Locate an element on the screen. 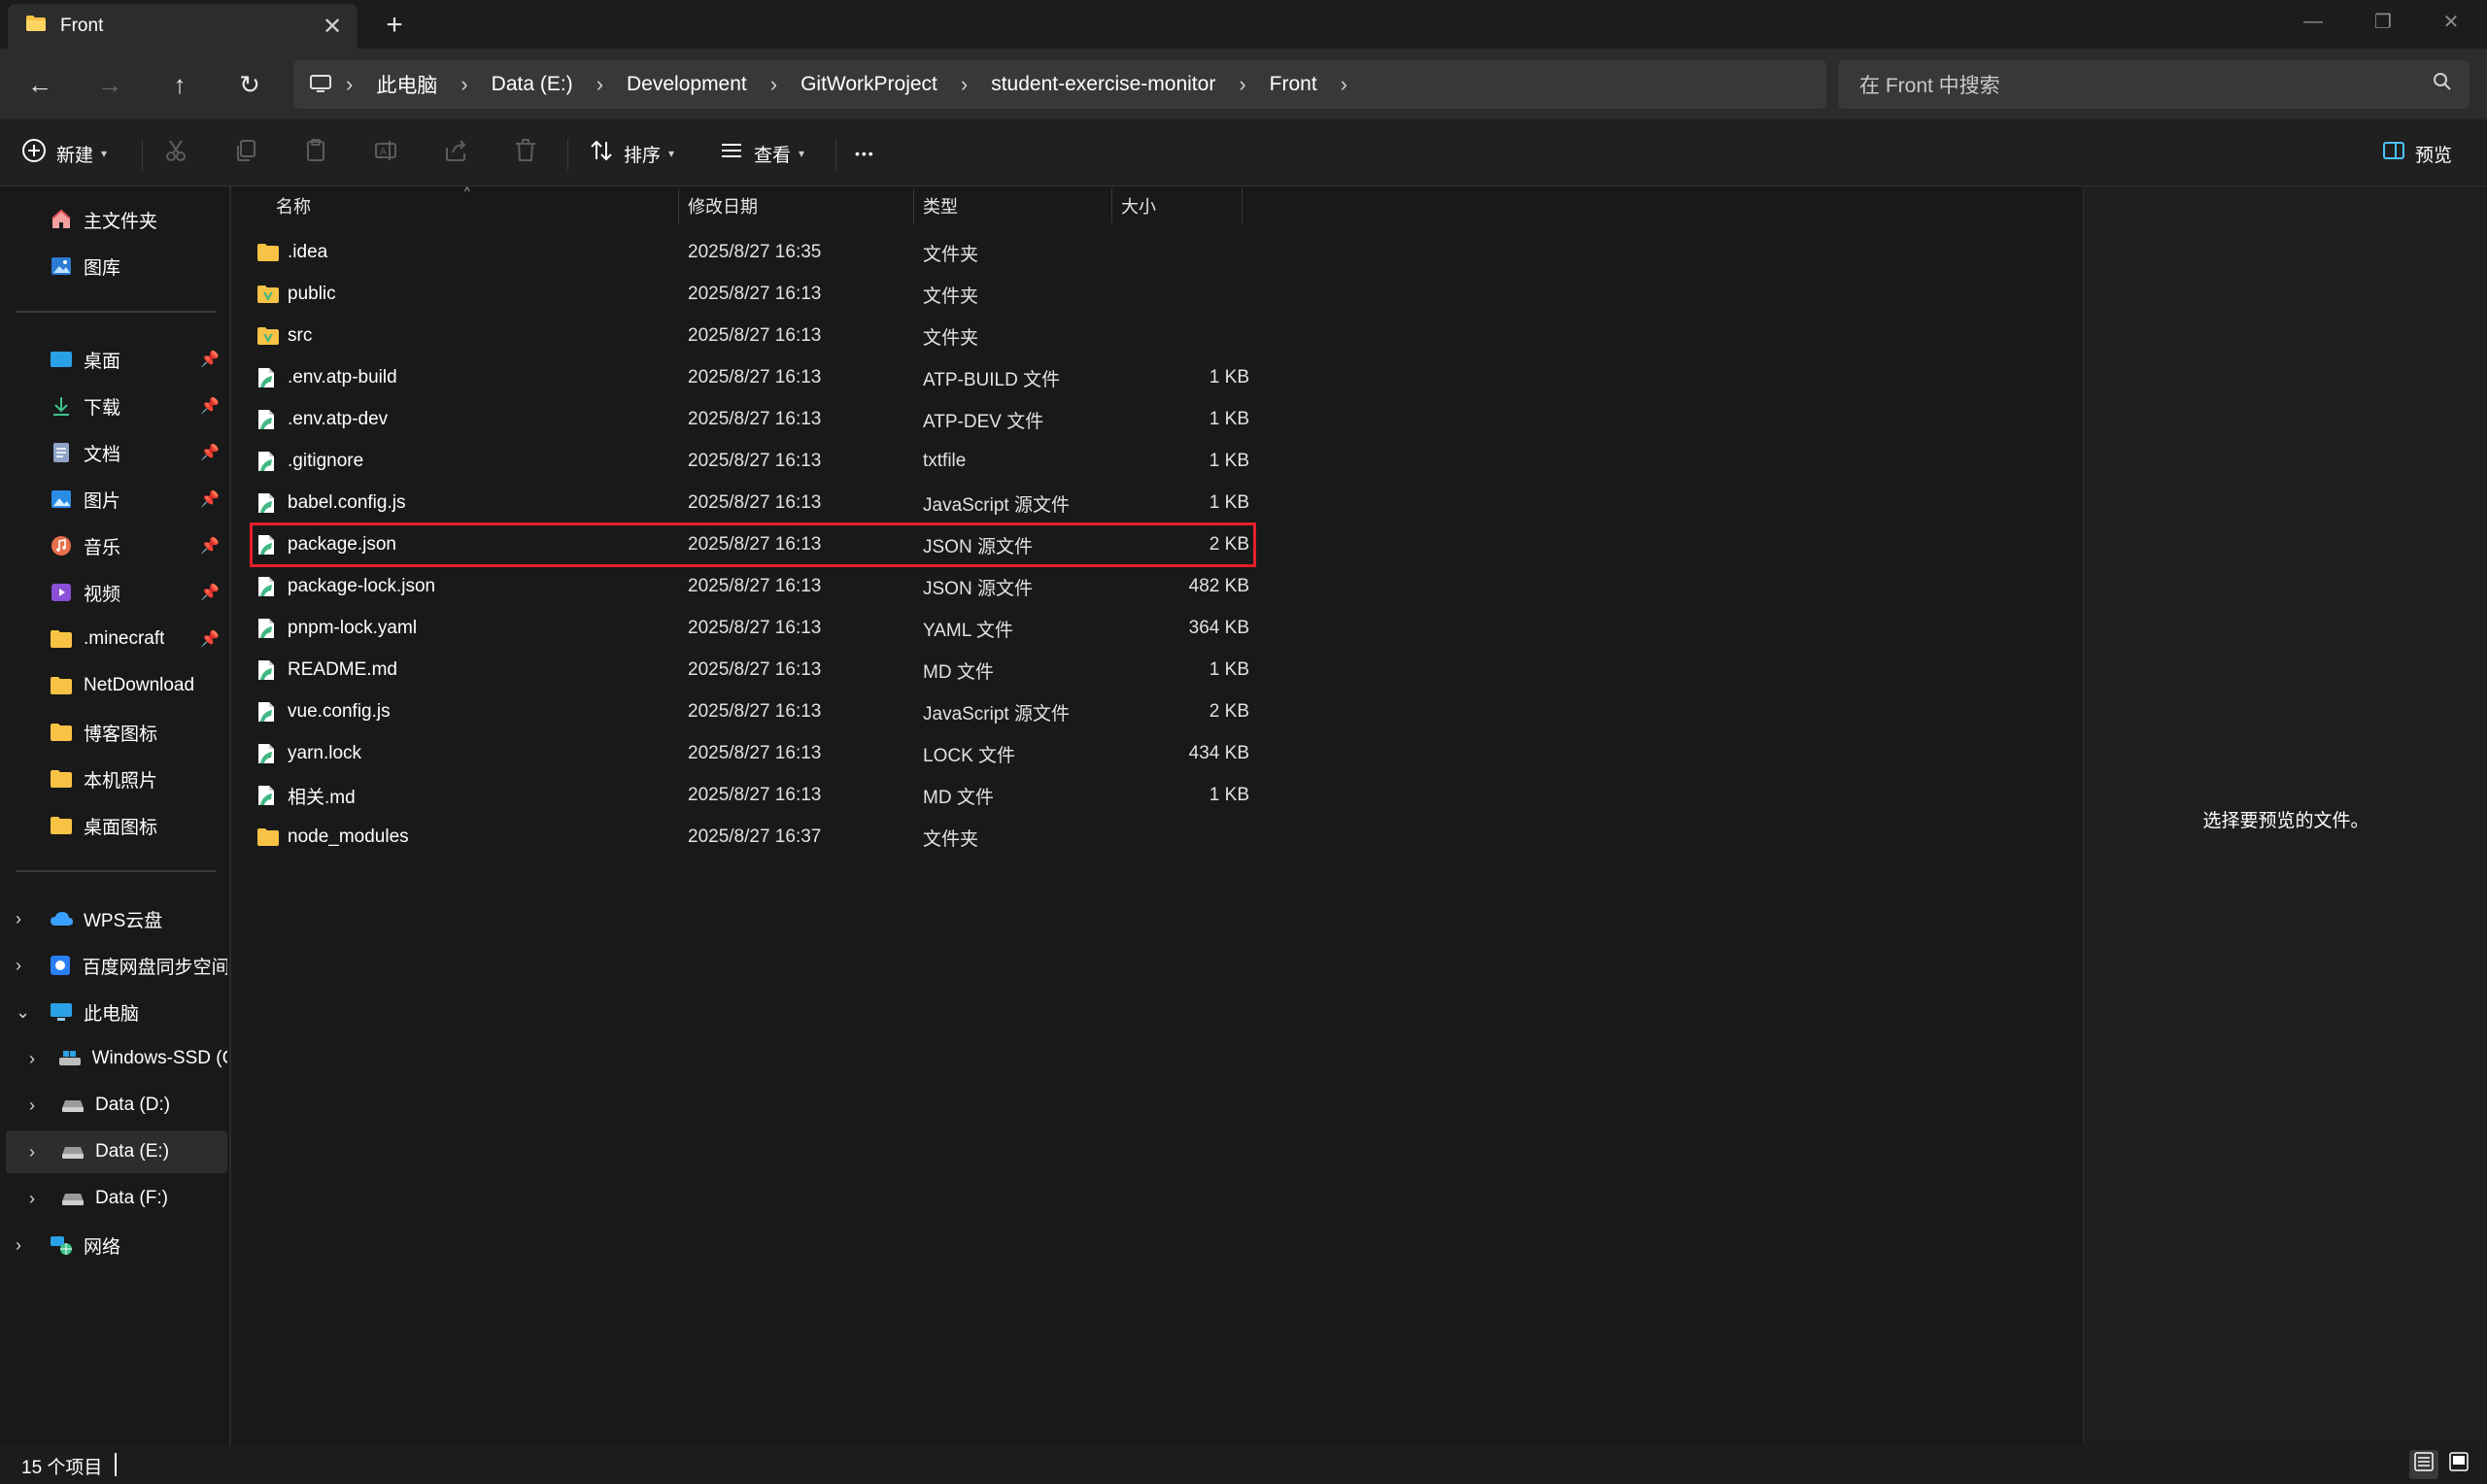 The image size is (2487, 1484). column-header-name: 名称 is located at coordinates (293, 205).